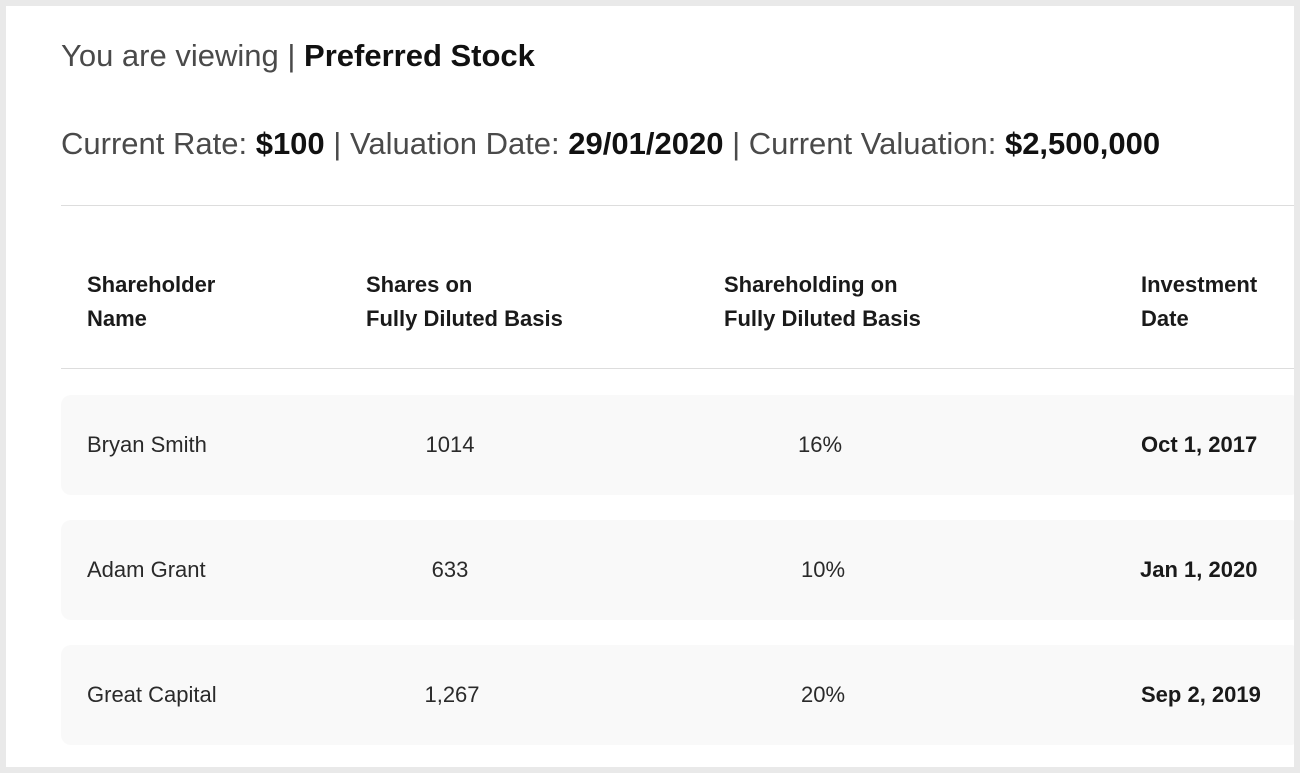  Describe the element at coordinates (178, 55) in the screenshot. I see `viewing-prefix: You are viewing |` at that location.